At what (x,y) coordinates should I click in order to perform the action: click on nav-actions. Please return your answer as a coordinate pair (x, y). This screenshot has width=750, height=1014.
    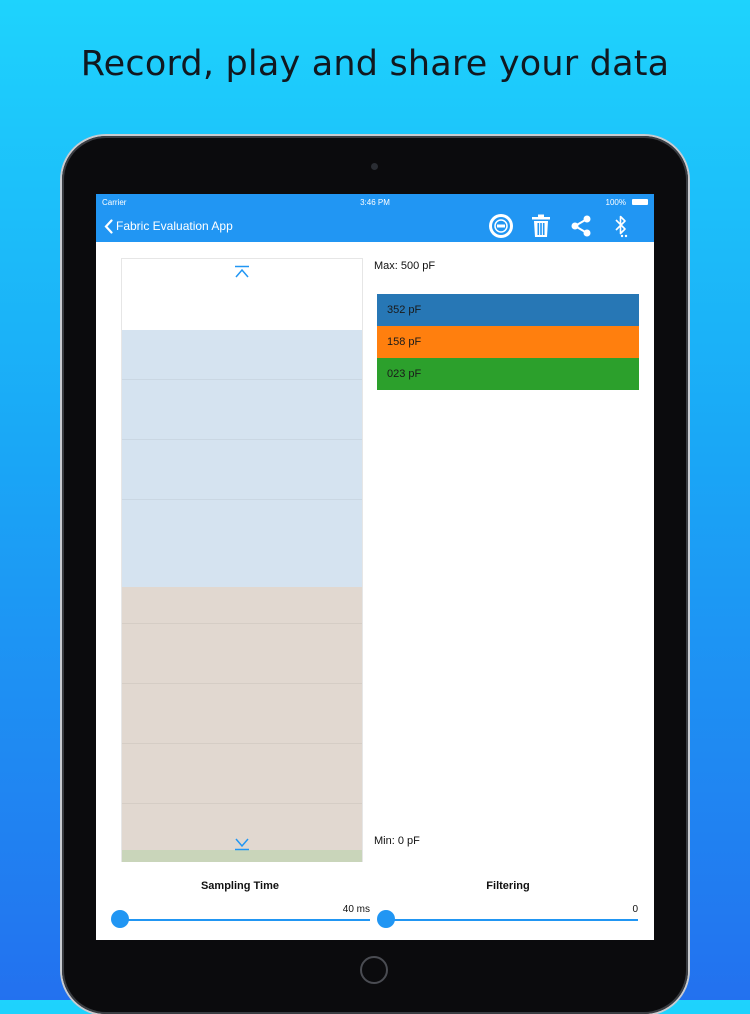
    Looking at the image, I should click on (561, 226).